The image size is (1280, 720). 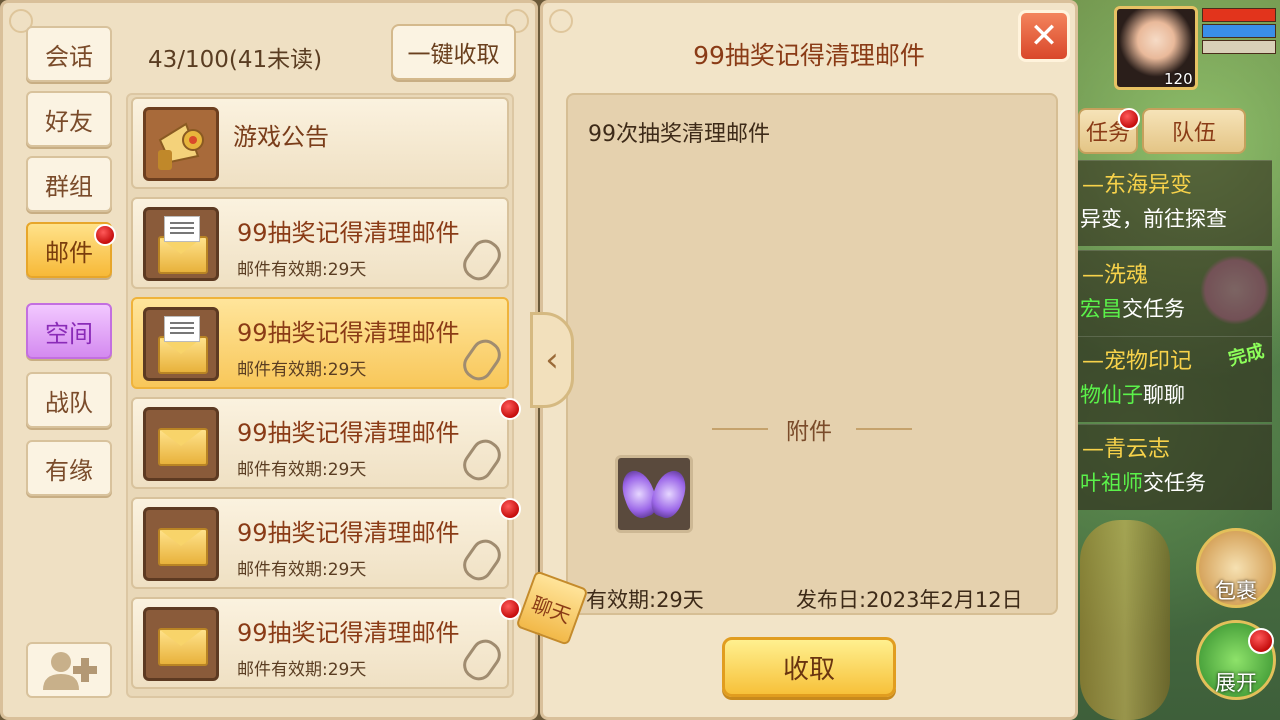 What do you see at coordinates (69, 184) in the screenshot?
I see `tab-groups: 群组` at bounding box center [69, 184].